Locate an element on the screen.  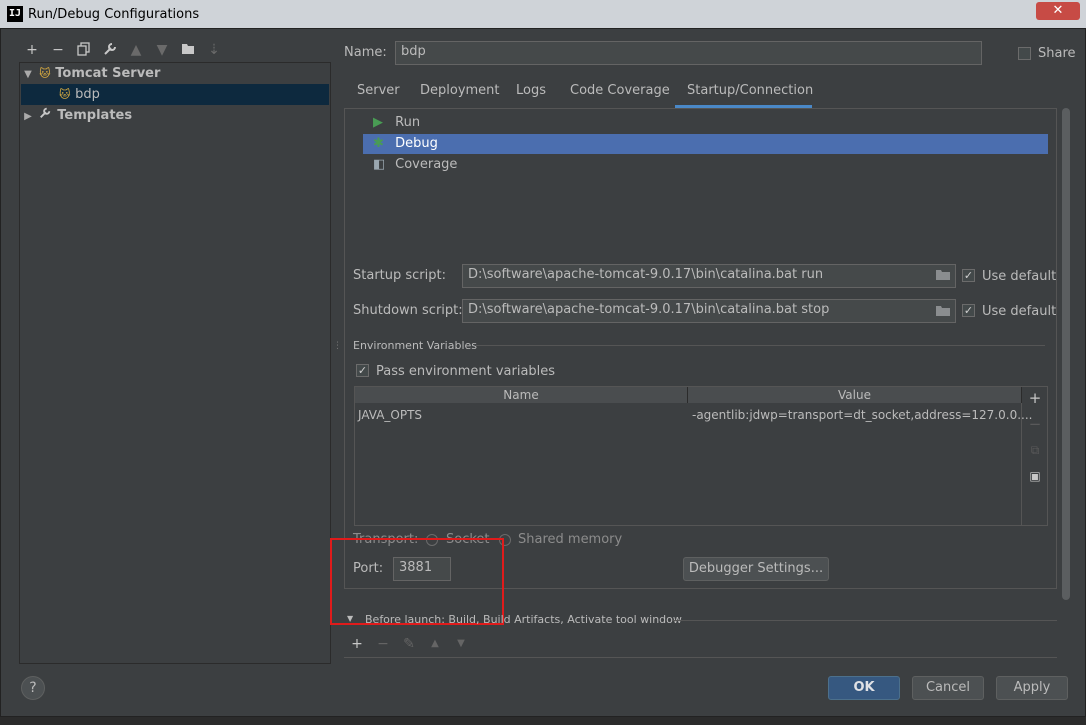
shutdown-use-default-checkbox: ✓ is located at coordinates (968, 310).